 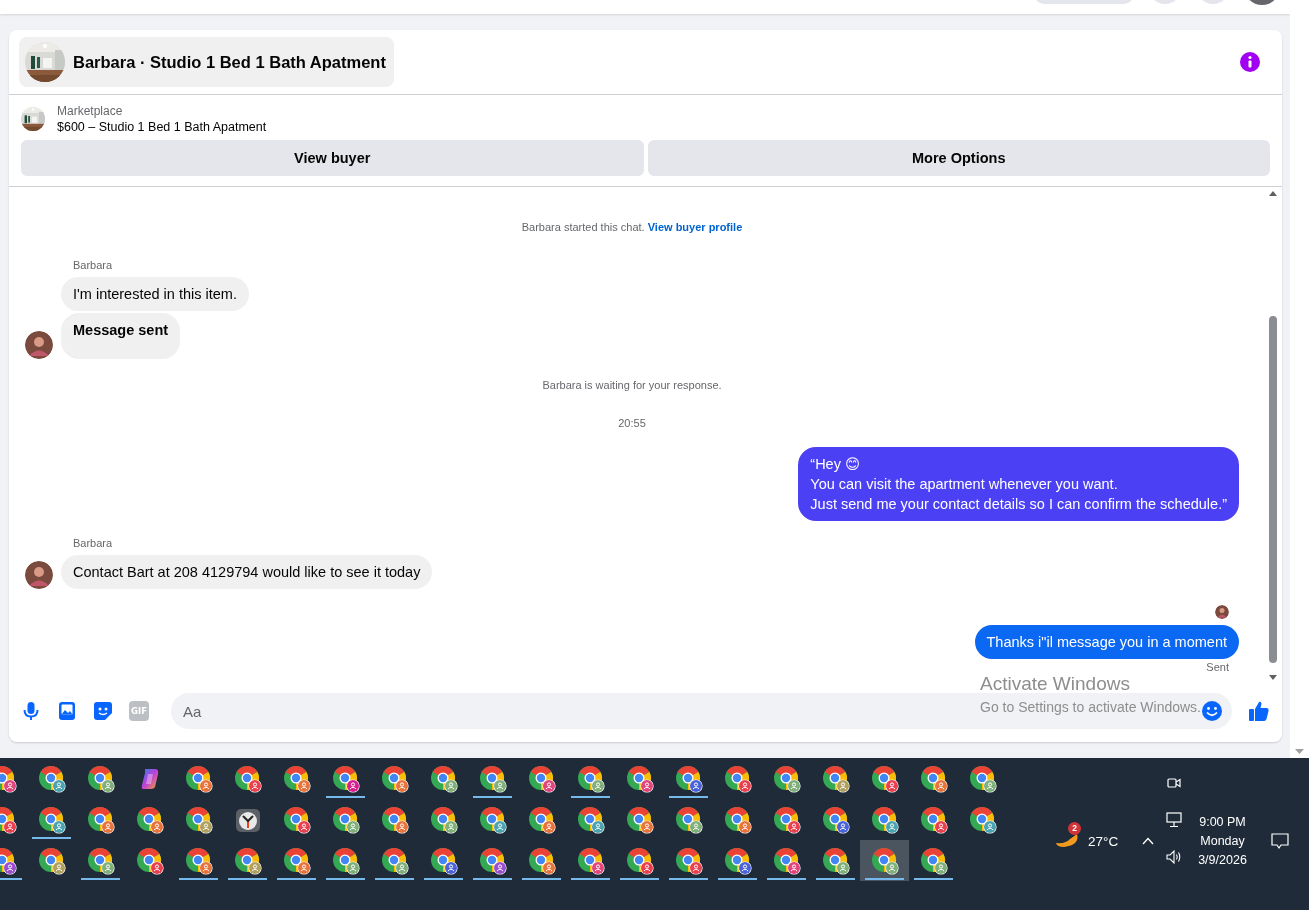 What do you see at coordinates (206, 62) in the screenshot?
I see `chat-title-button: Barbara · Studio 1 Bed 1 Bath Apatment` at bounding box center [206, 62].